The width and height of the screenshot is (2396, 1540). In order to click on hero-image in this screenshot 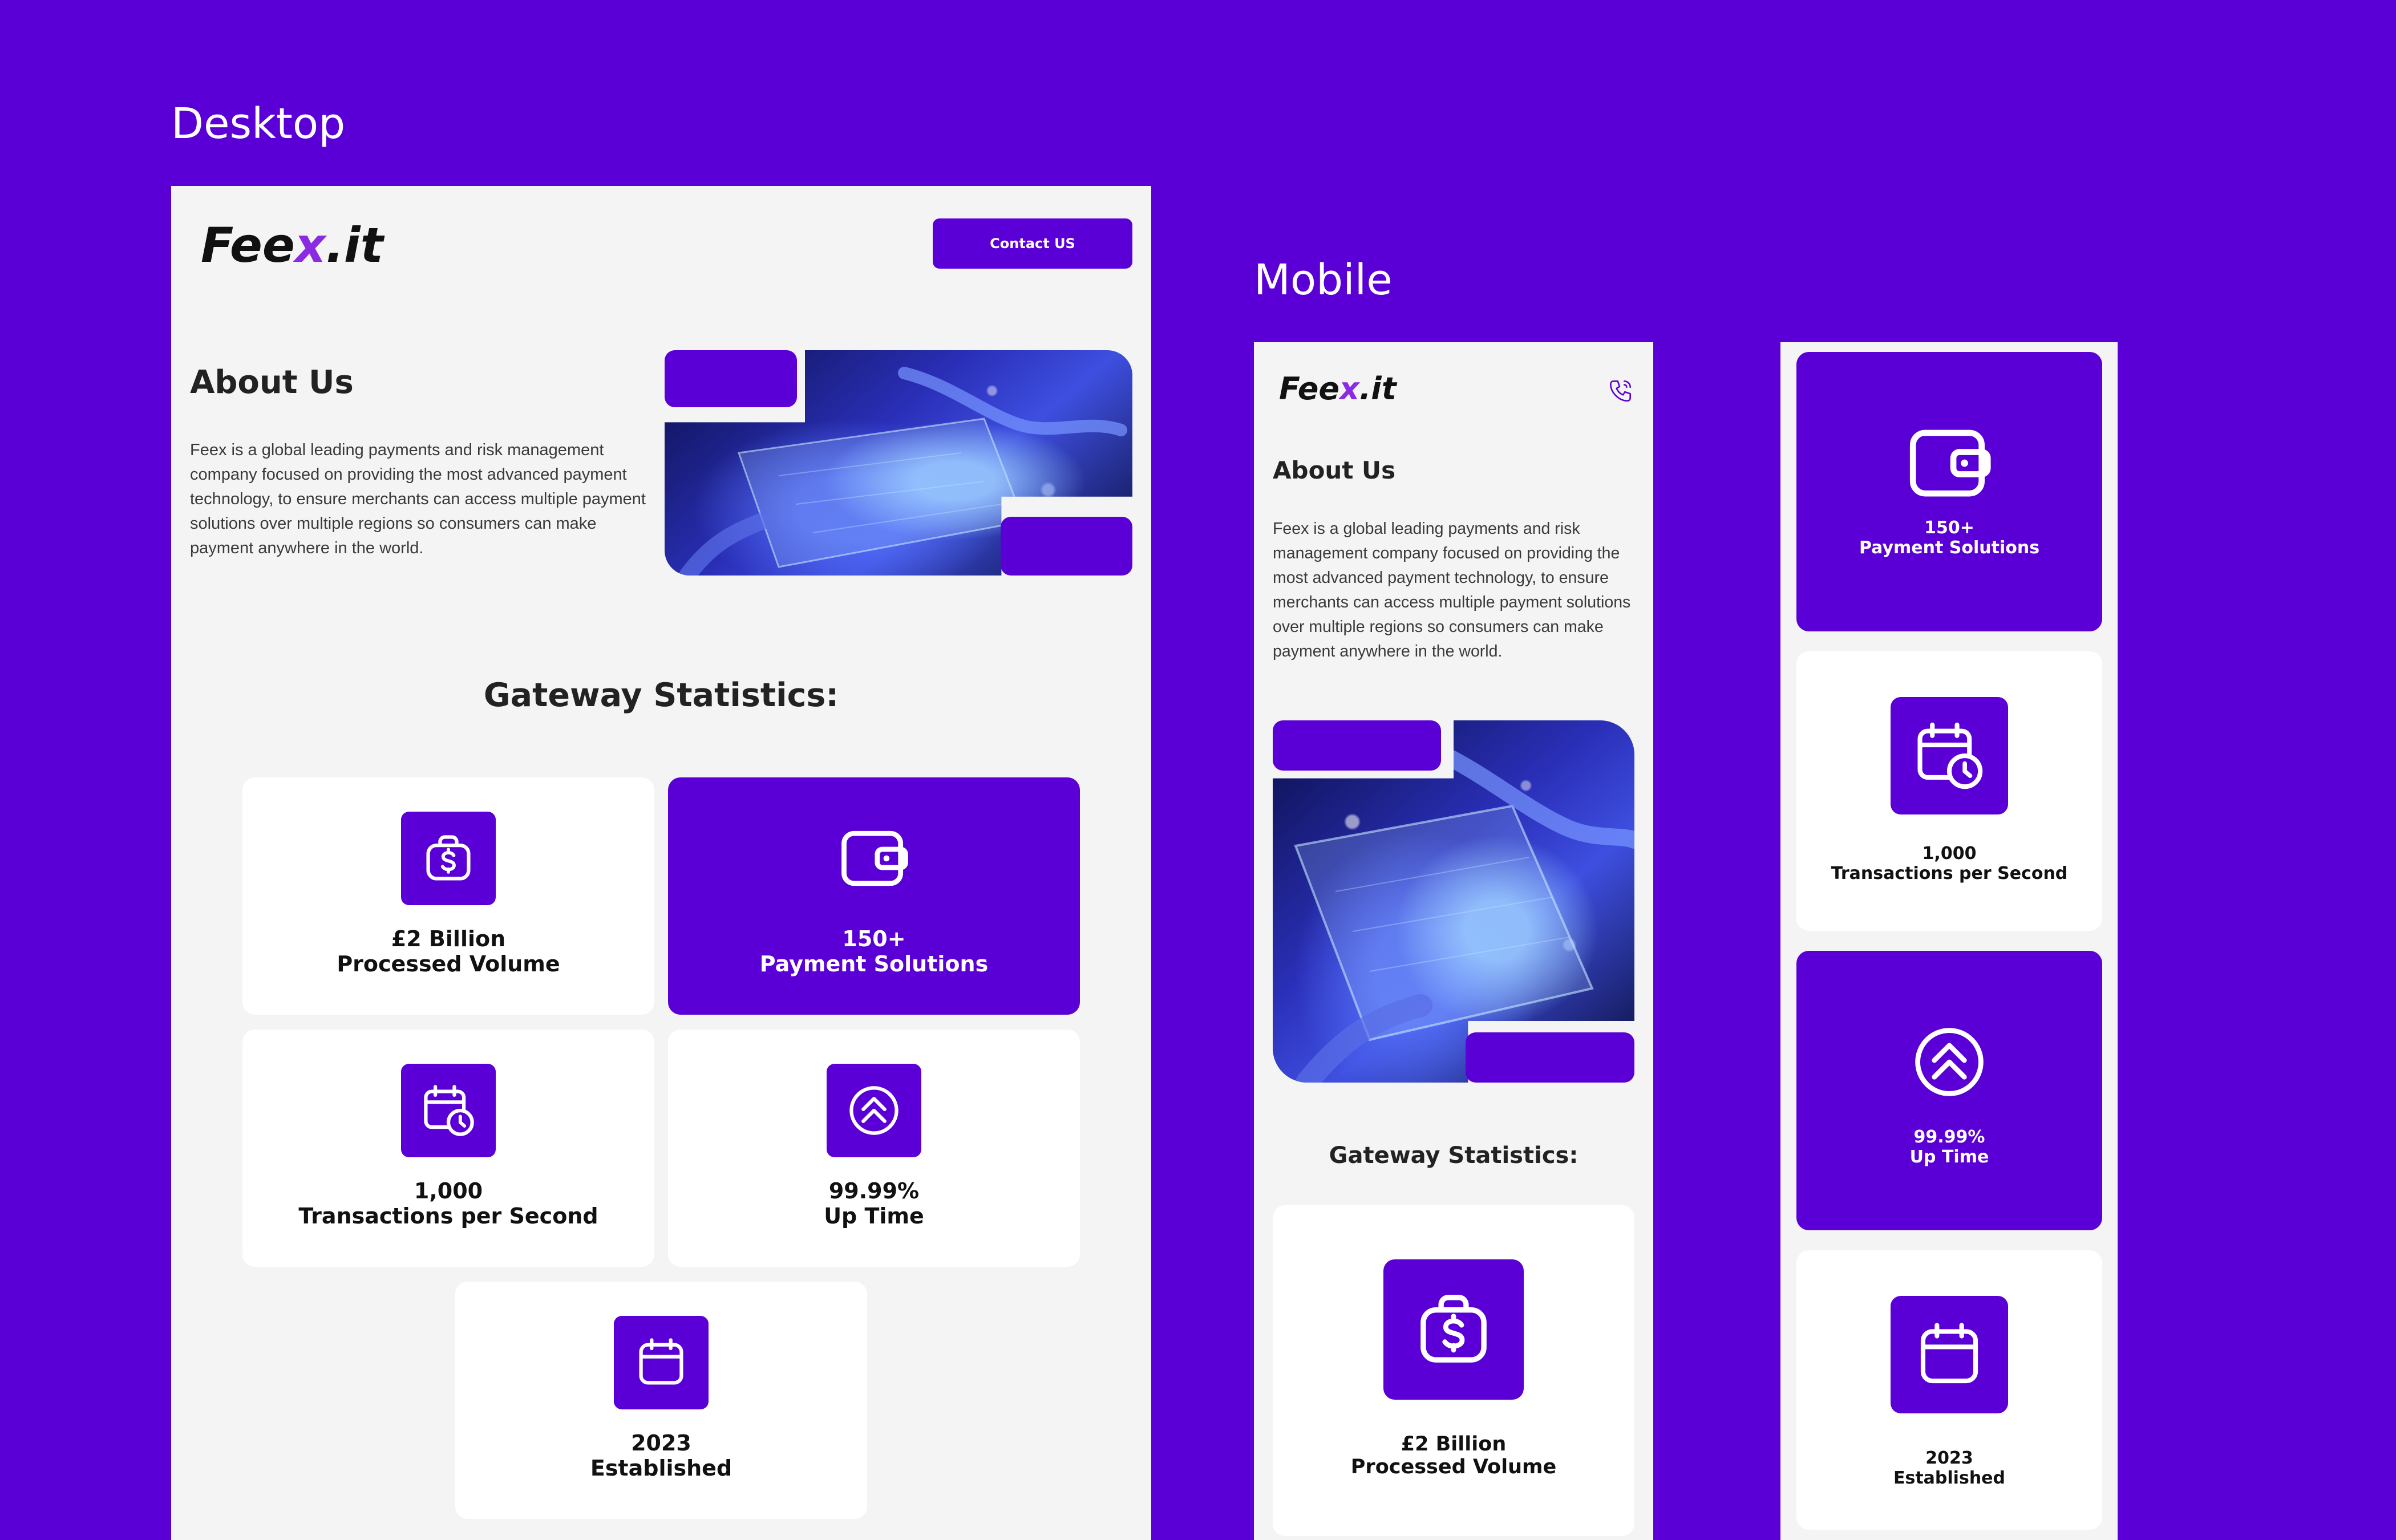, I will do `click(1453, 902)`.